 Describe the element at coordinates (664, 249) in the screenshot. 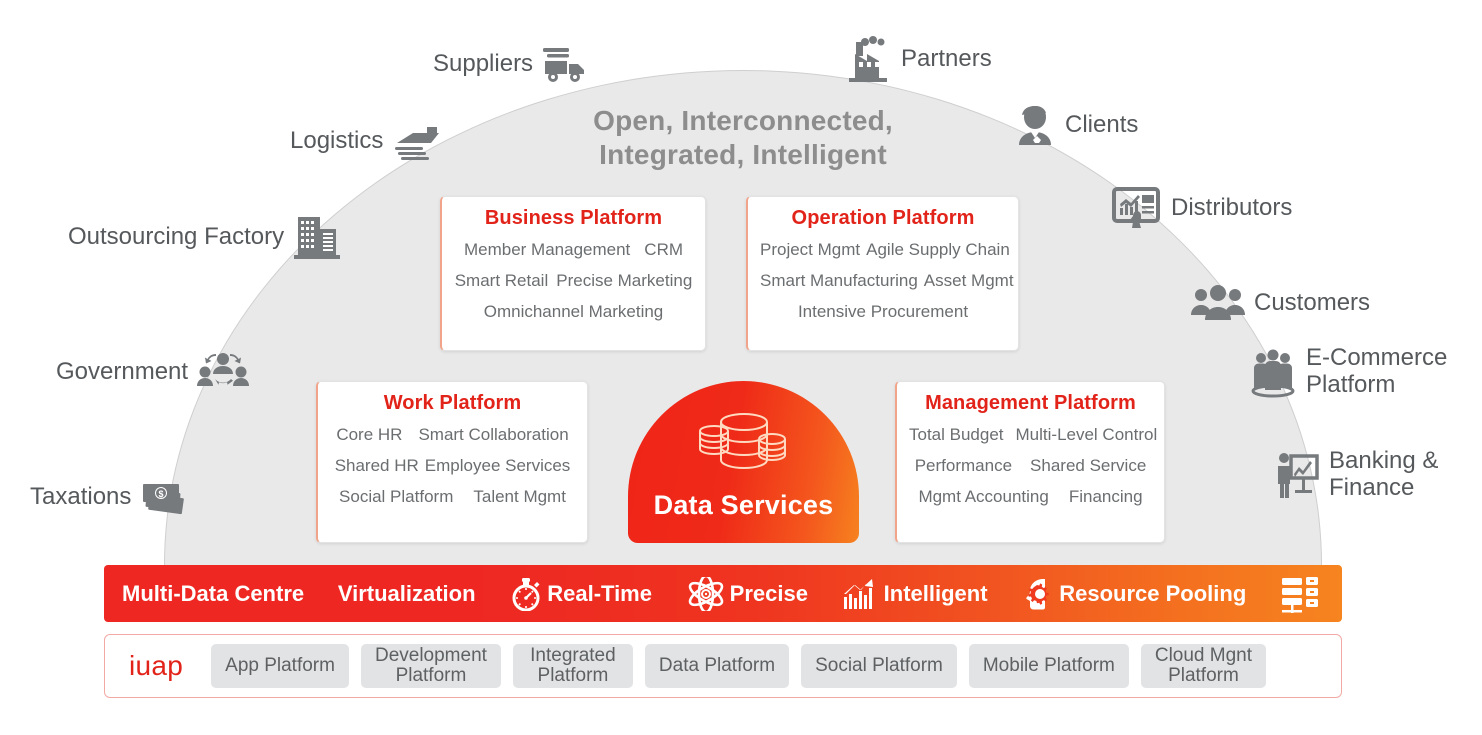

I see `card-item: CRM` at that location.